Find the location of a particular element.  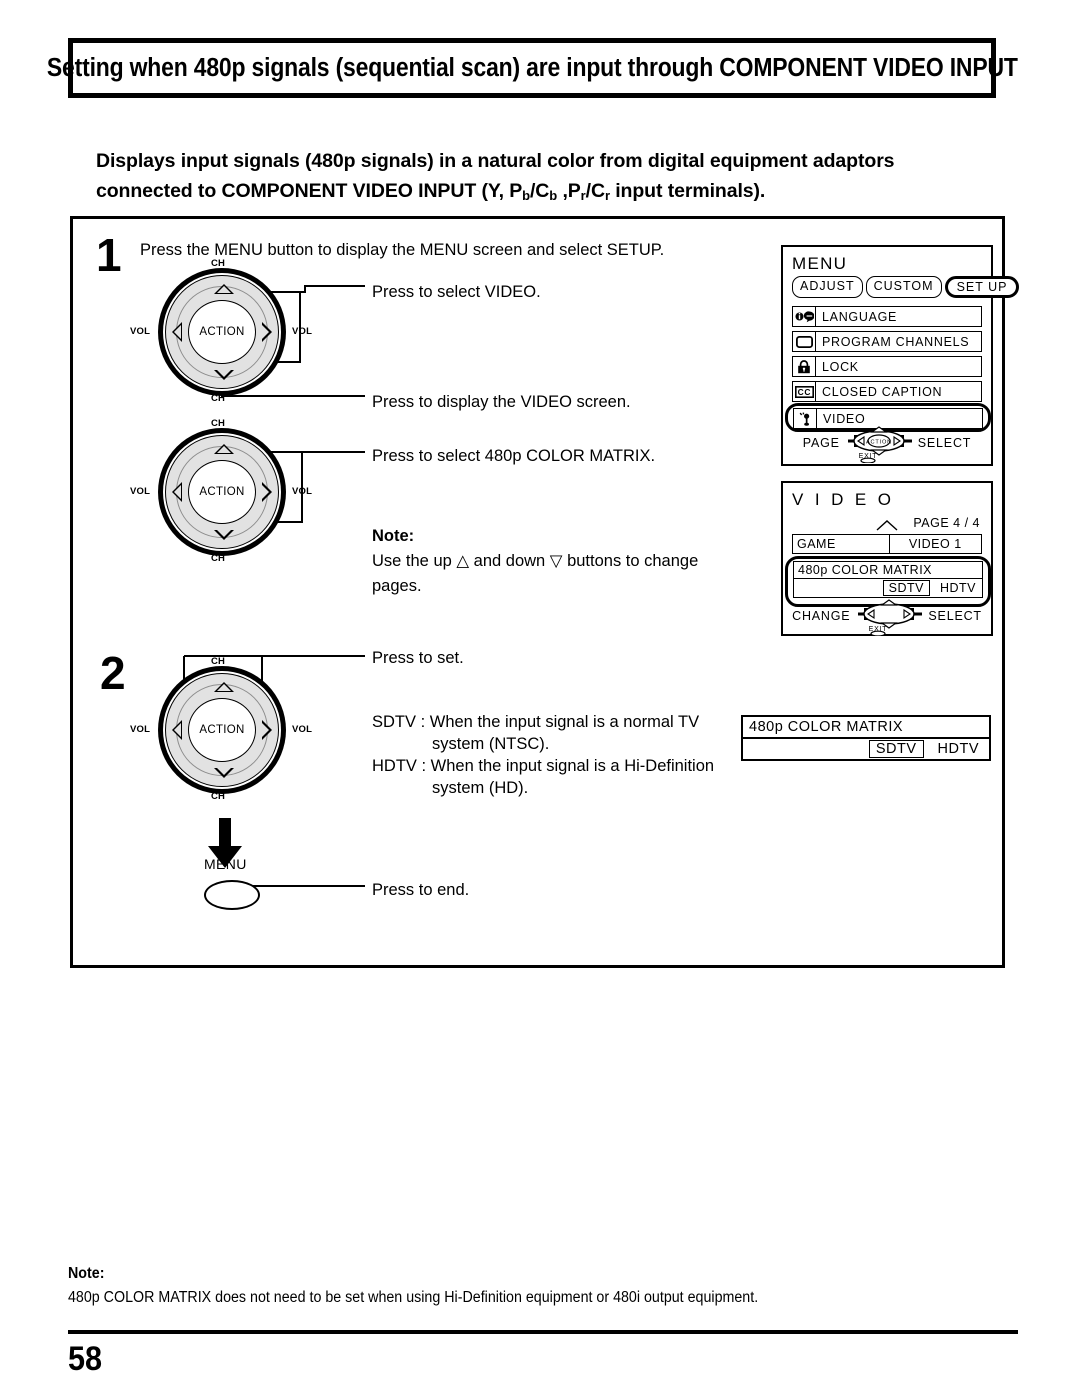

page-number: 58 is located at coordinates (85, 1359).